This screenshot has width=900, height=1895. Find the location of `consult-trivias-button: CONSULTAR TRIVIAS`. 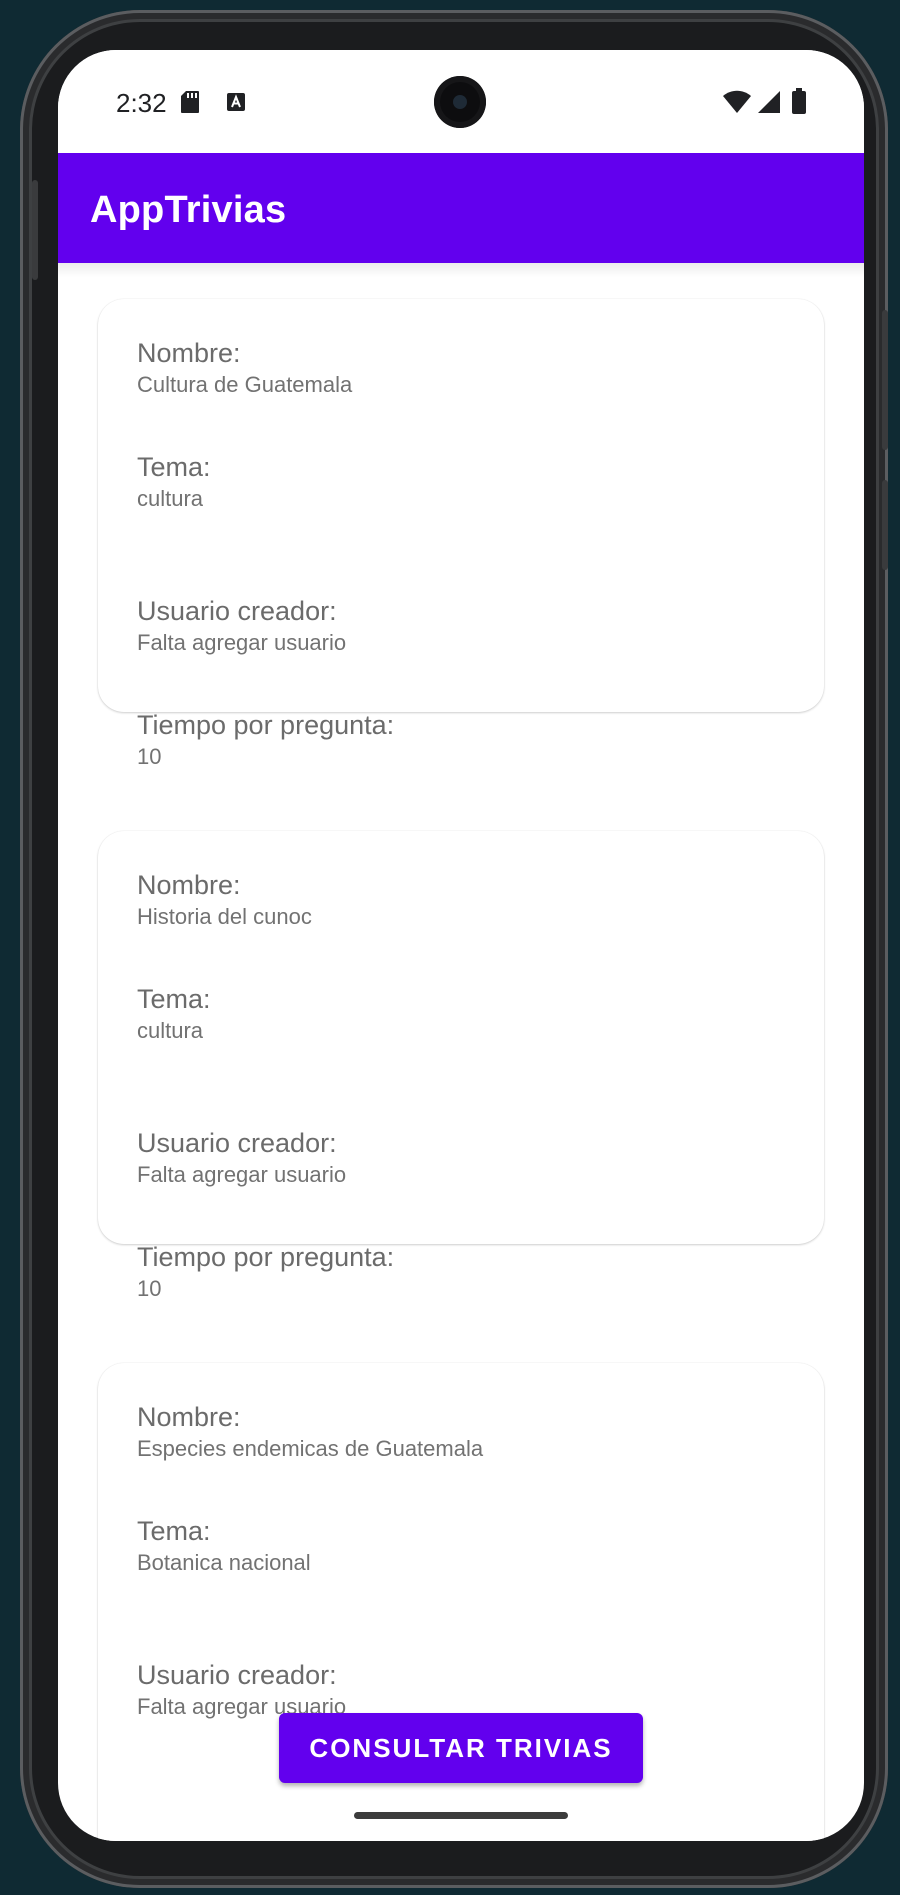

consult-trivias-button: CONSULTAR TRIVIAS is located at coordinates (461, 1748).